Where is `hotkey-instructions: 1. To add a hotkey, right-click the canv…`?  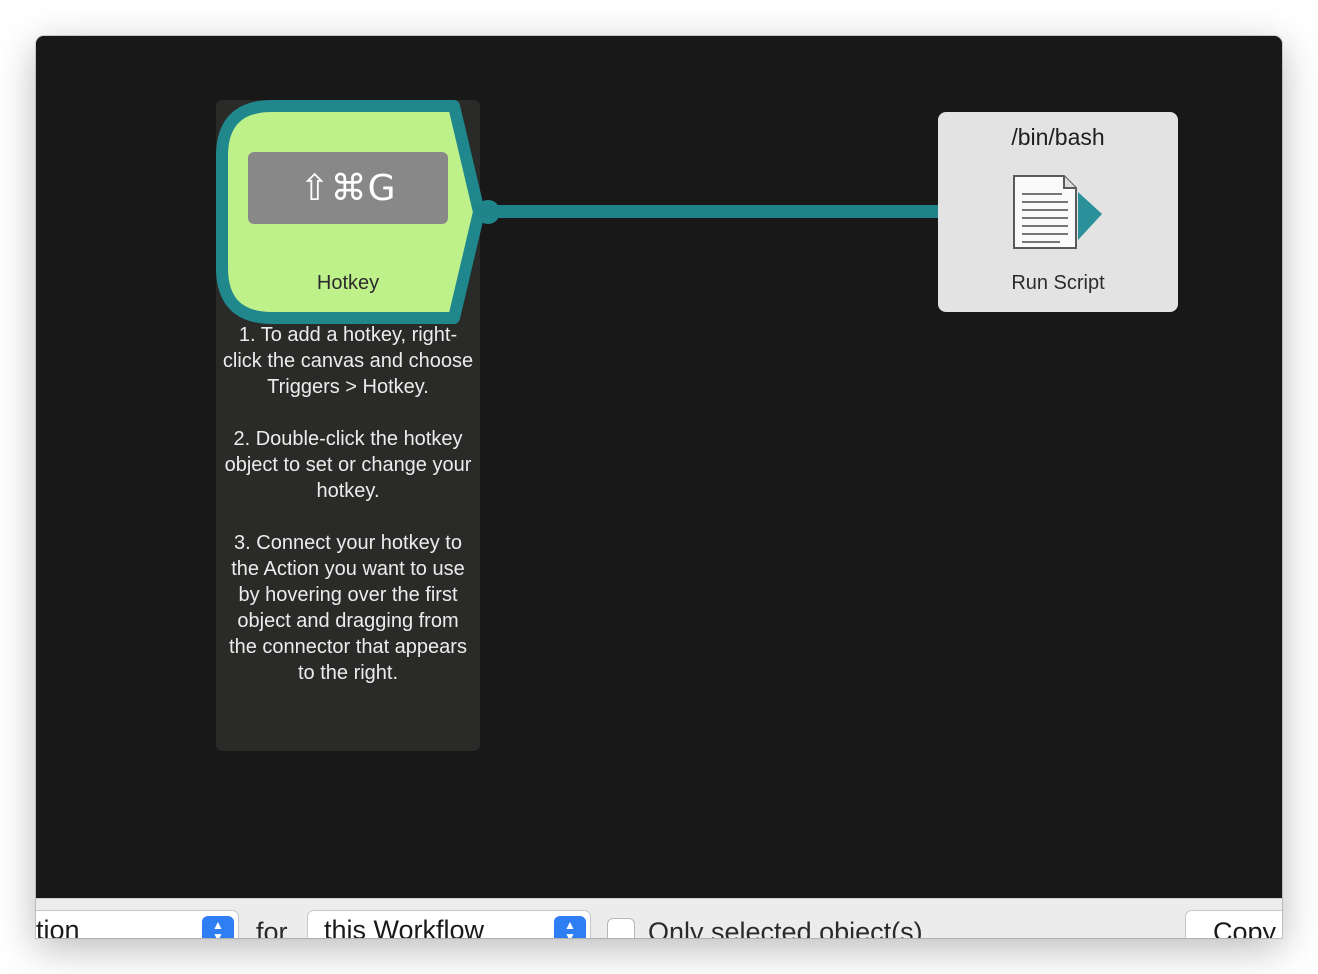 hotkey-instructions: 1. To add a hotkey, right-click the canv… is located at coordinates (348, 504).